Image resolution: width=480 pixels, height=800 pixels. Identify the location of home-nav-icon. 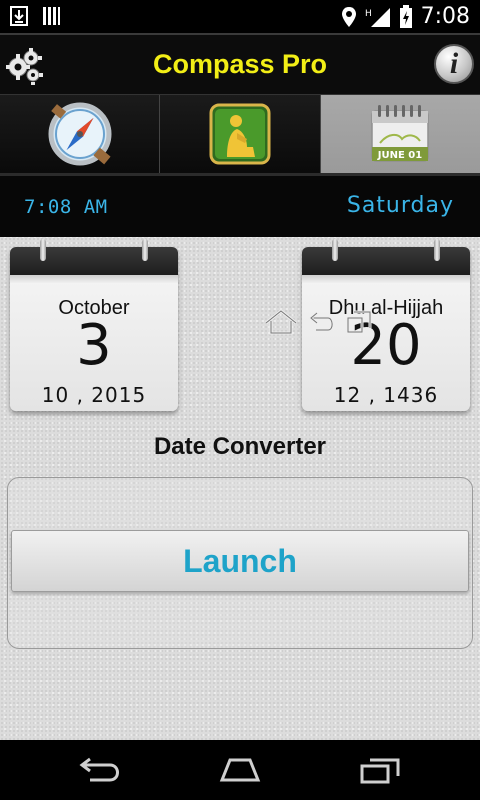
(240, 770).